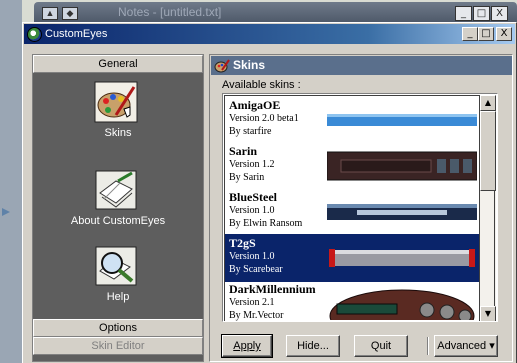 The image size is (517, 363). Describe the element at coordinates (428, 346) in the screenshot. I see `button-separator` at that location.